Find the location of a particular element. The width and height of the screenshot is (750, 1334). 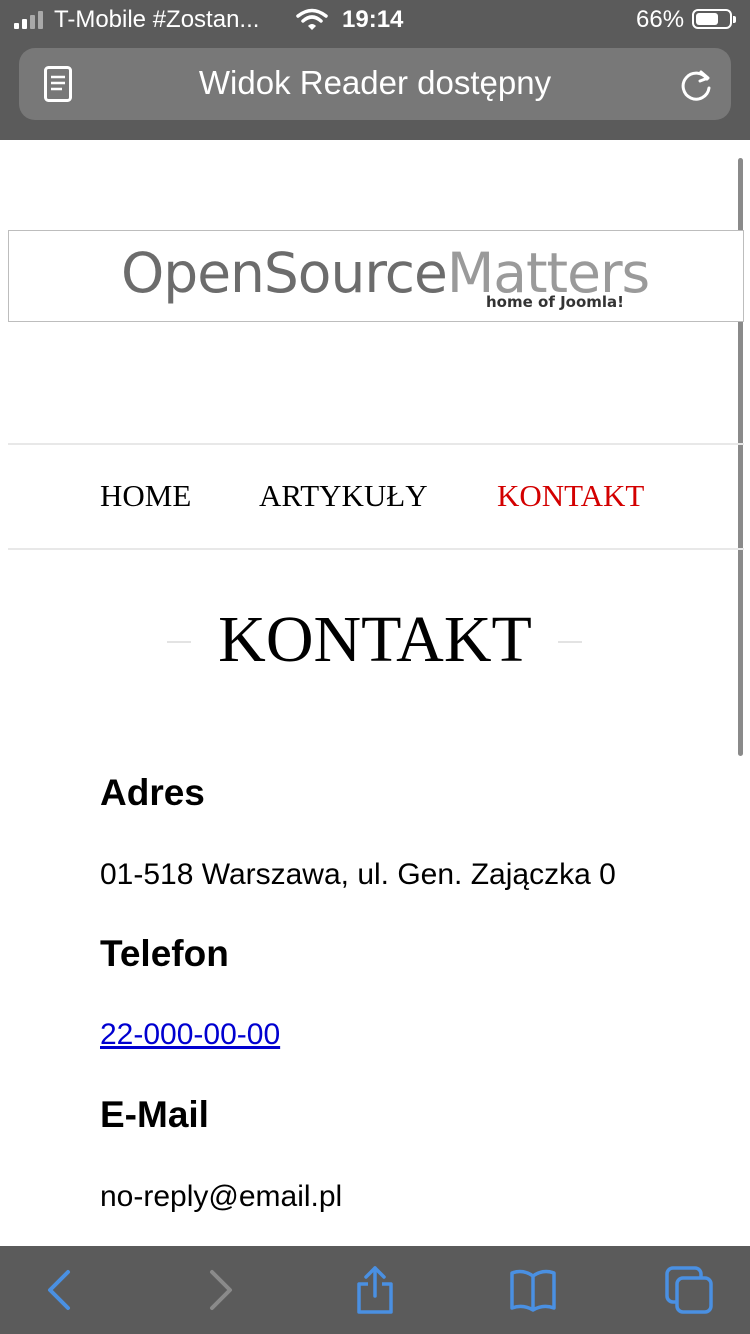

battery-icon is located at coordinates (714, 19).